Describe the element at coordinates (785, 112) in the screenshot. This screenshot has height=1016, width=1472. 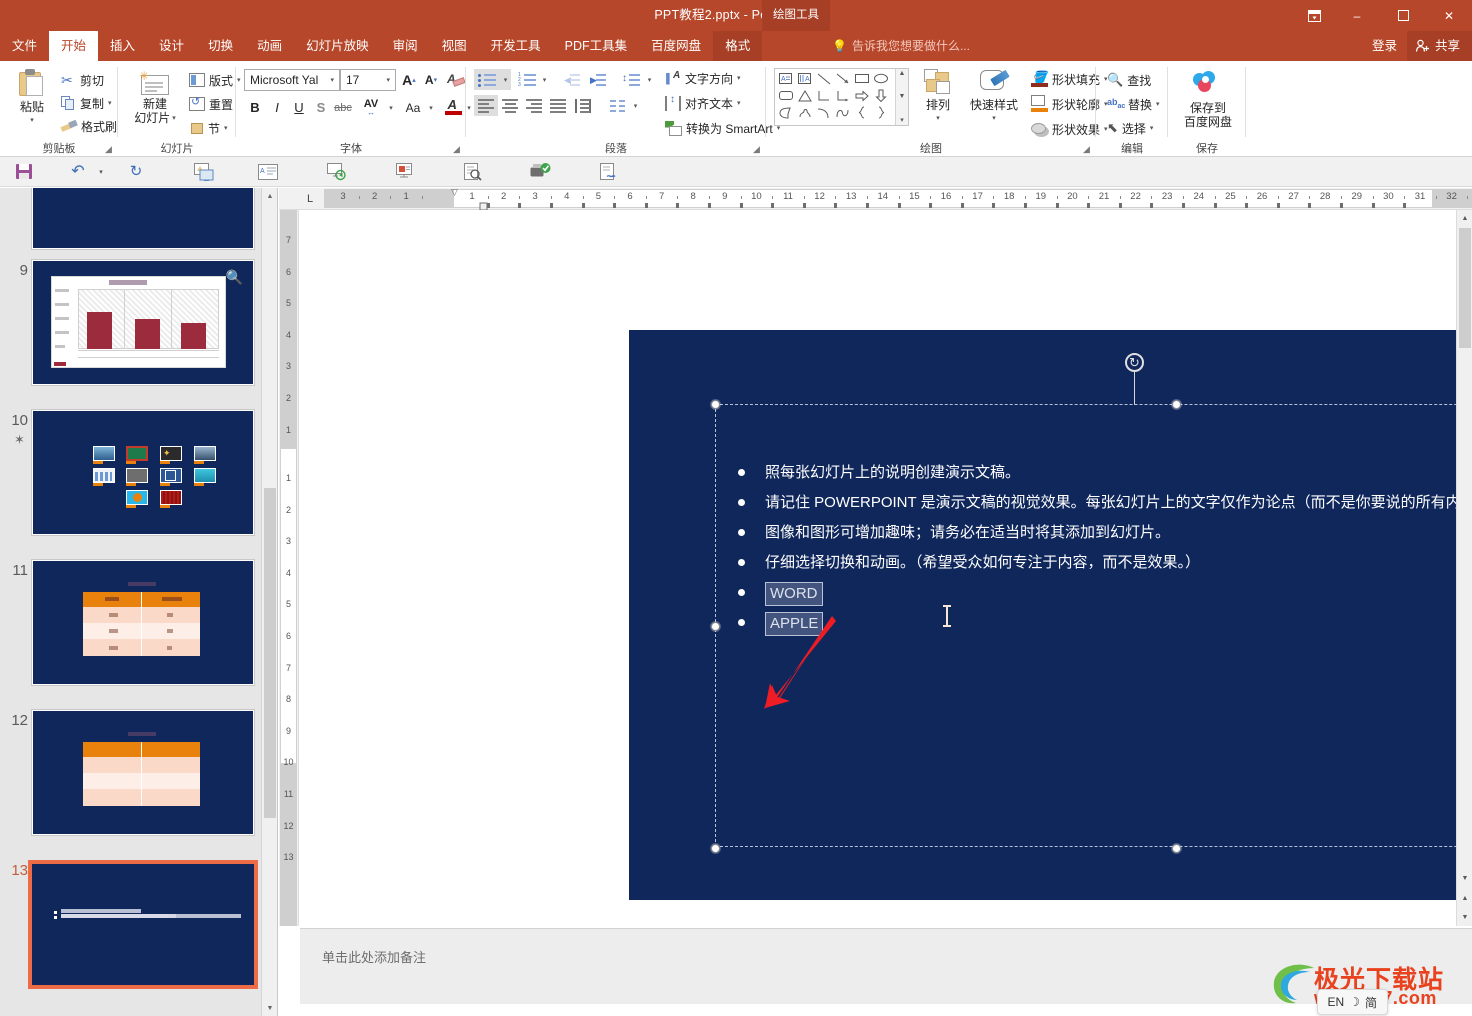
I see `flowchart-shape-icon` at that location.